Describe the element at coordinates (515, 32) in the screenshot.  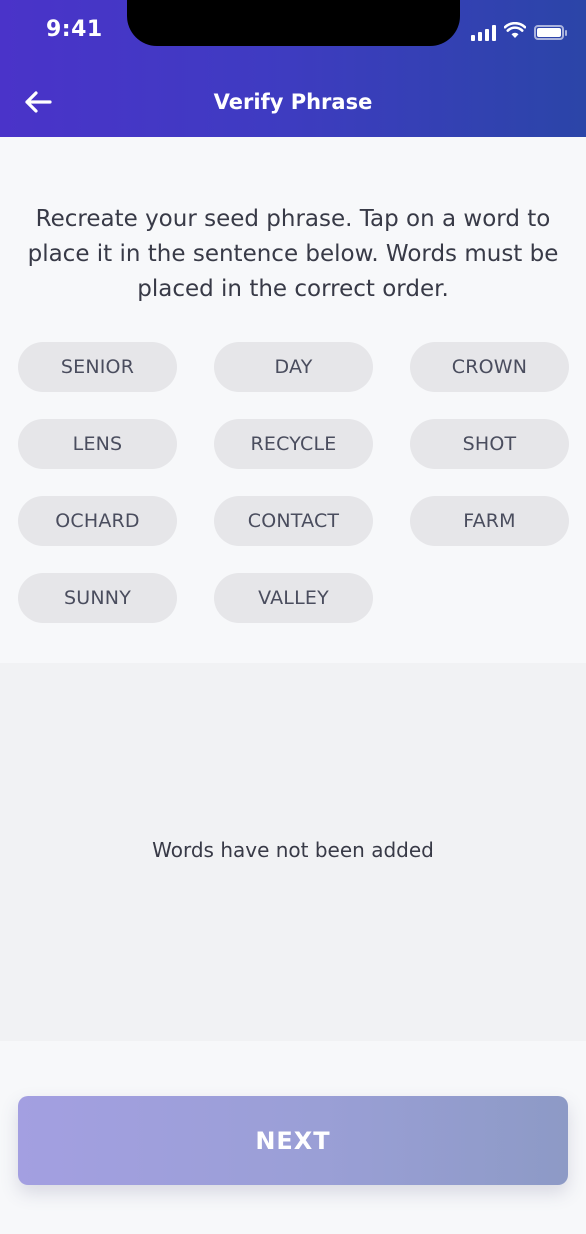
I see `wifi-icon` at that location.